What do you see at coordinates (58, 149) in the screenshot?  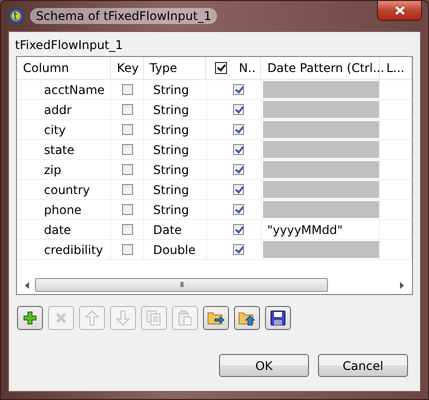 I see `table-cell-text: state` at bounding box center [58, 149].